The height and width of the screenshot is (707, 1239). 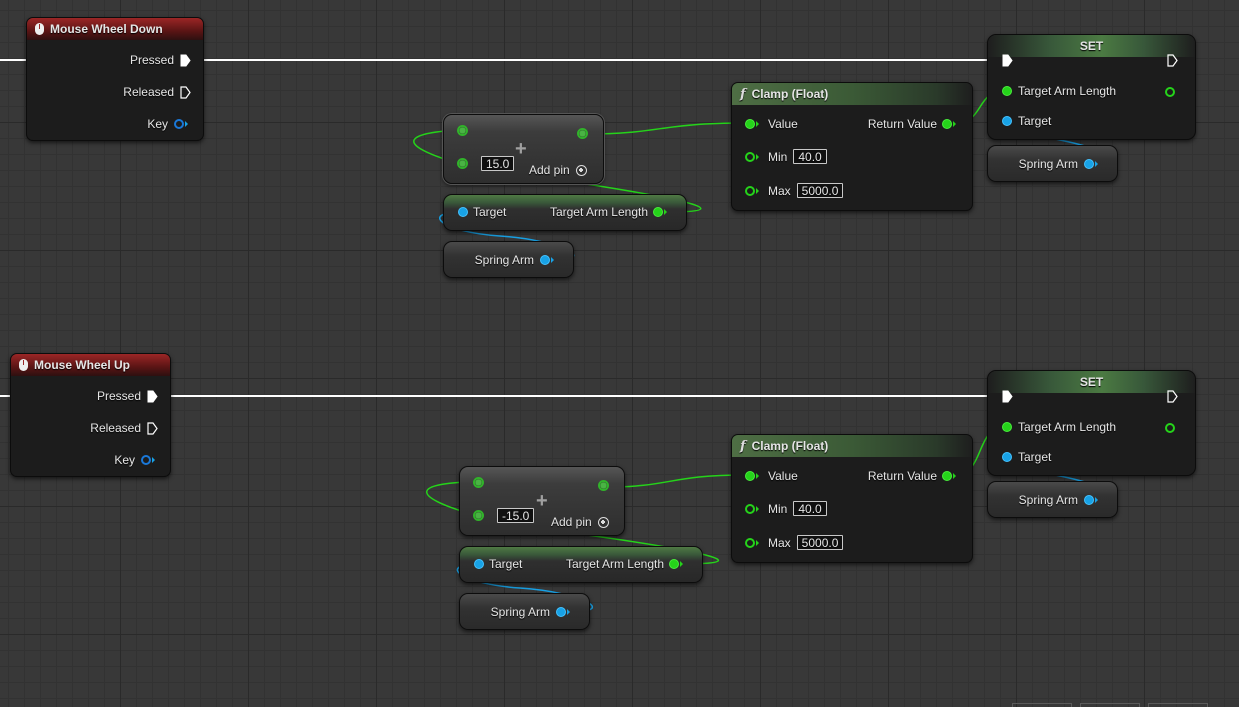 I want to click on add-value-input: 15.0, so click(x=498, y=163).